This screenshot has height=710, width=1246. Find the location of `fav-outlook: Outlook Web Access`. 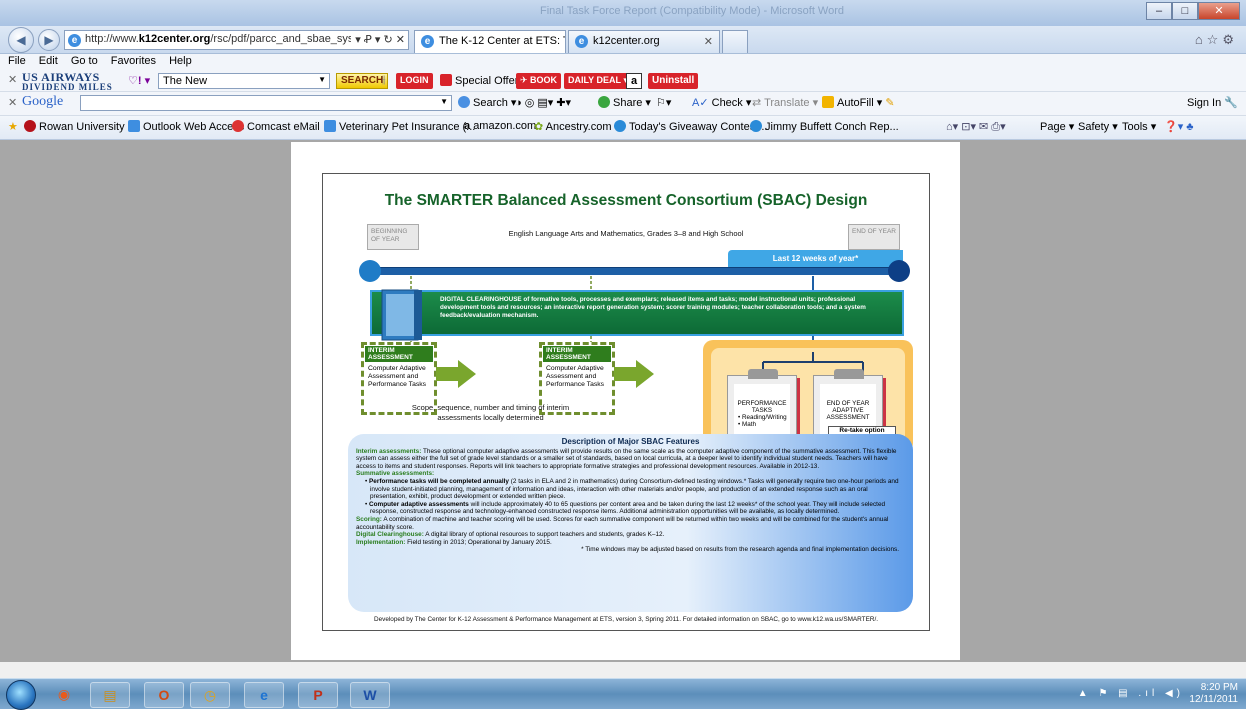

fav-outlook: Outlook Web Access is located at coordinates (186, 126).